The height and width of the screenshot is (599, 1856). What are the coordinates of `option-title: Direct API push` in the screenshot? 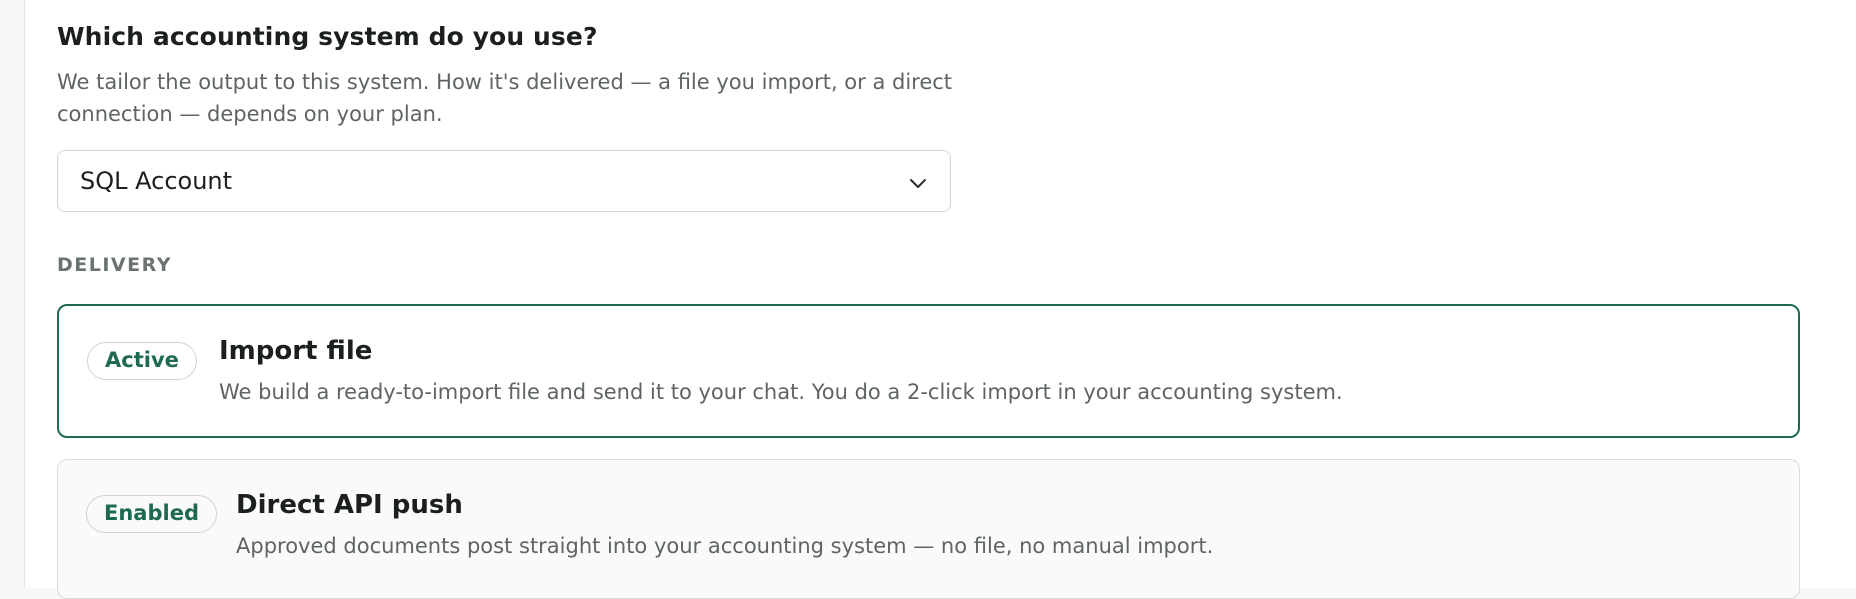 It's located at (349, 505).